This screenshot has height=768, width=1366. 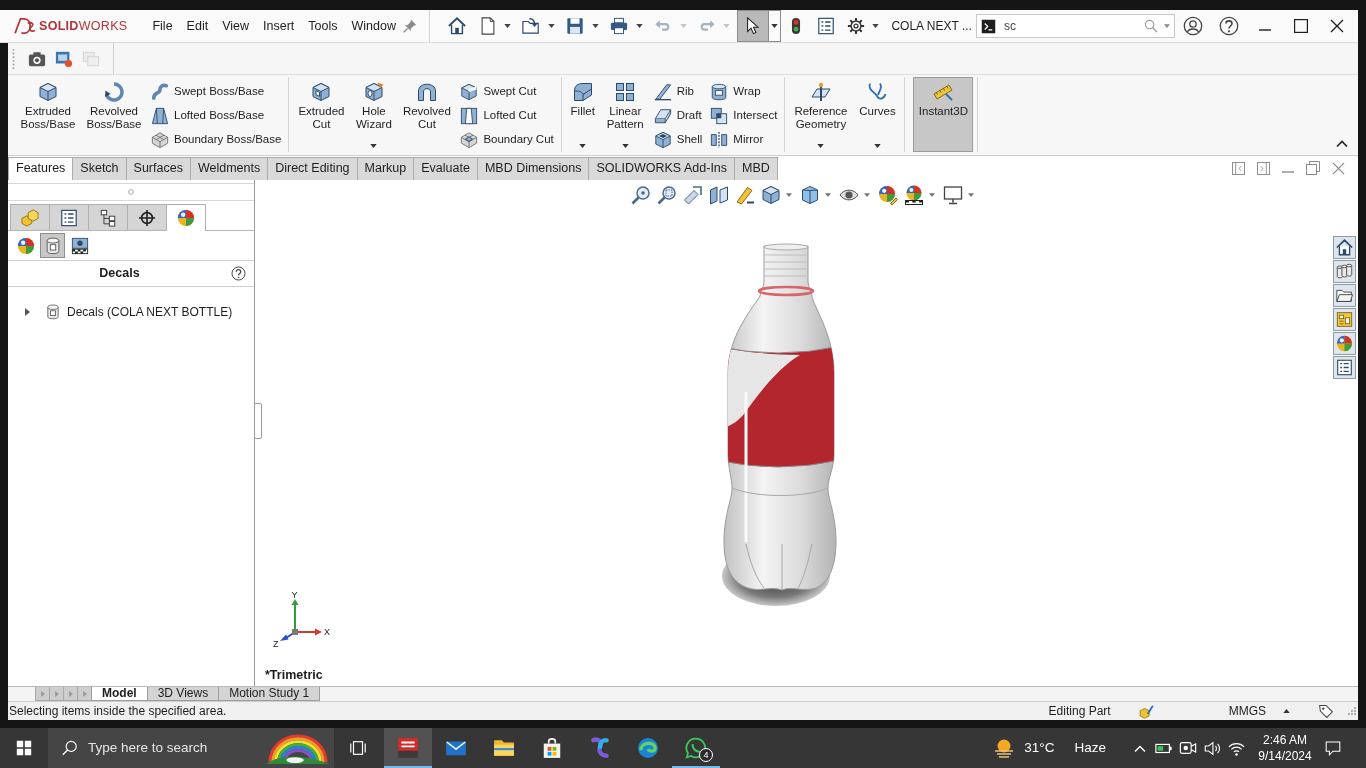 I want to click on speaker-icon, so click(x=1212, y=748).